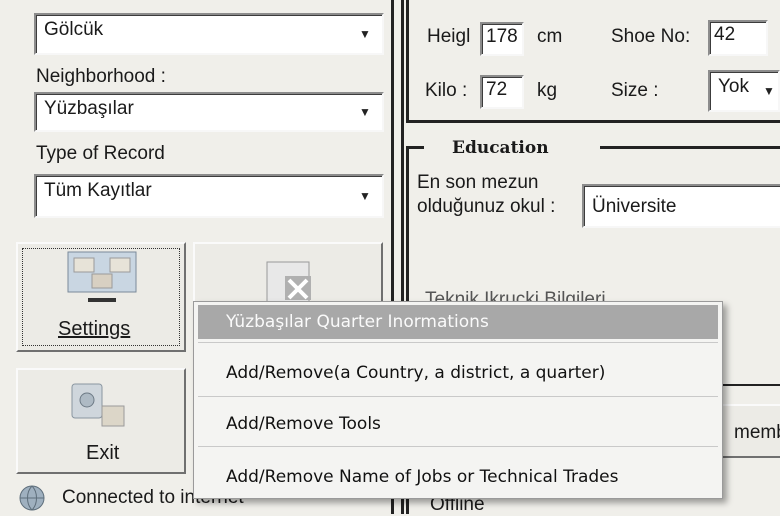 This screenshot has height=516, width=780. I want to click on school-field: Üniversite, so click(681, 206).